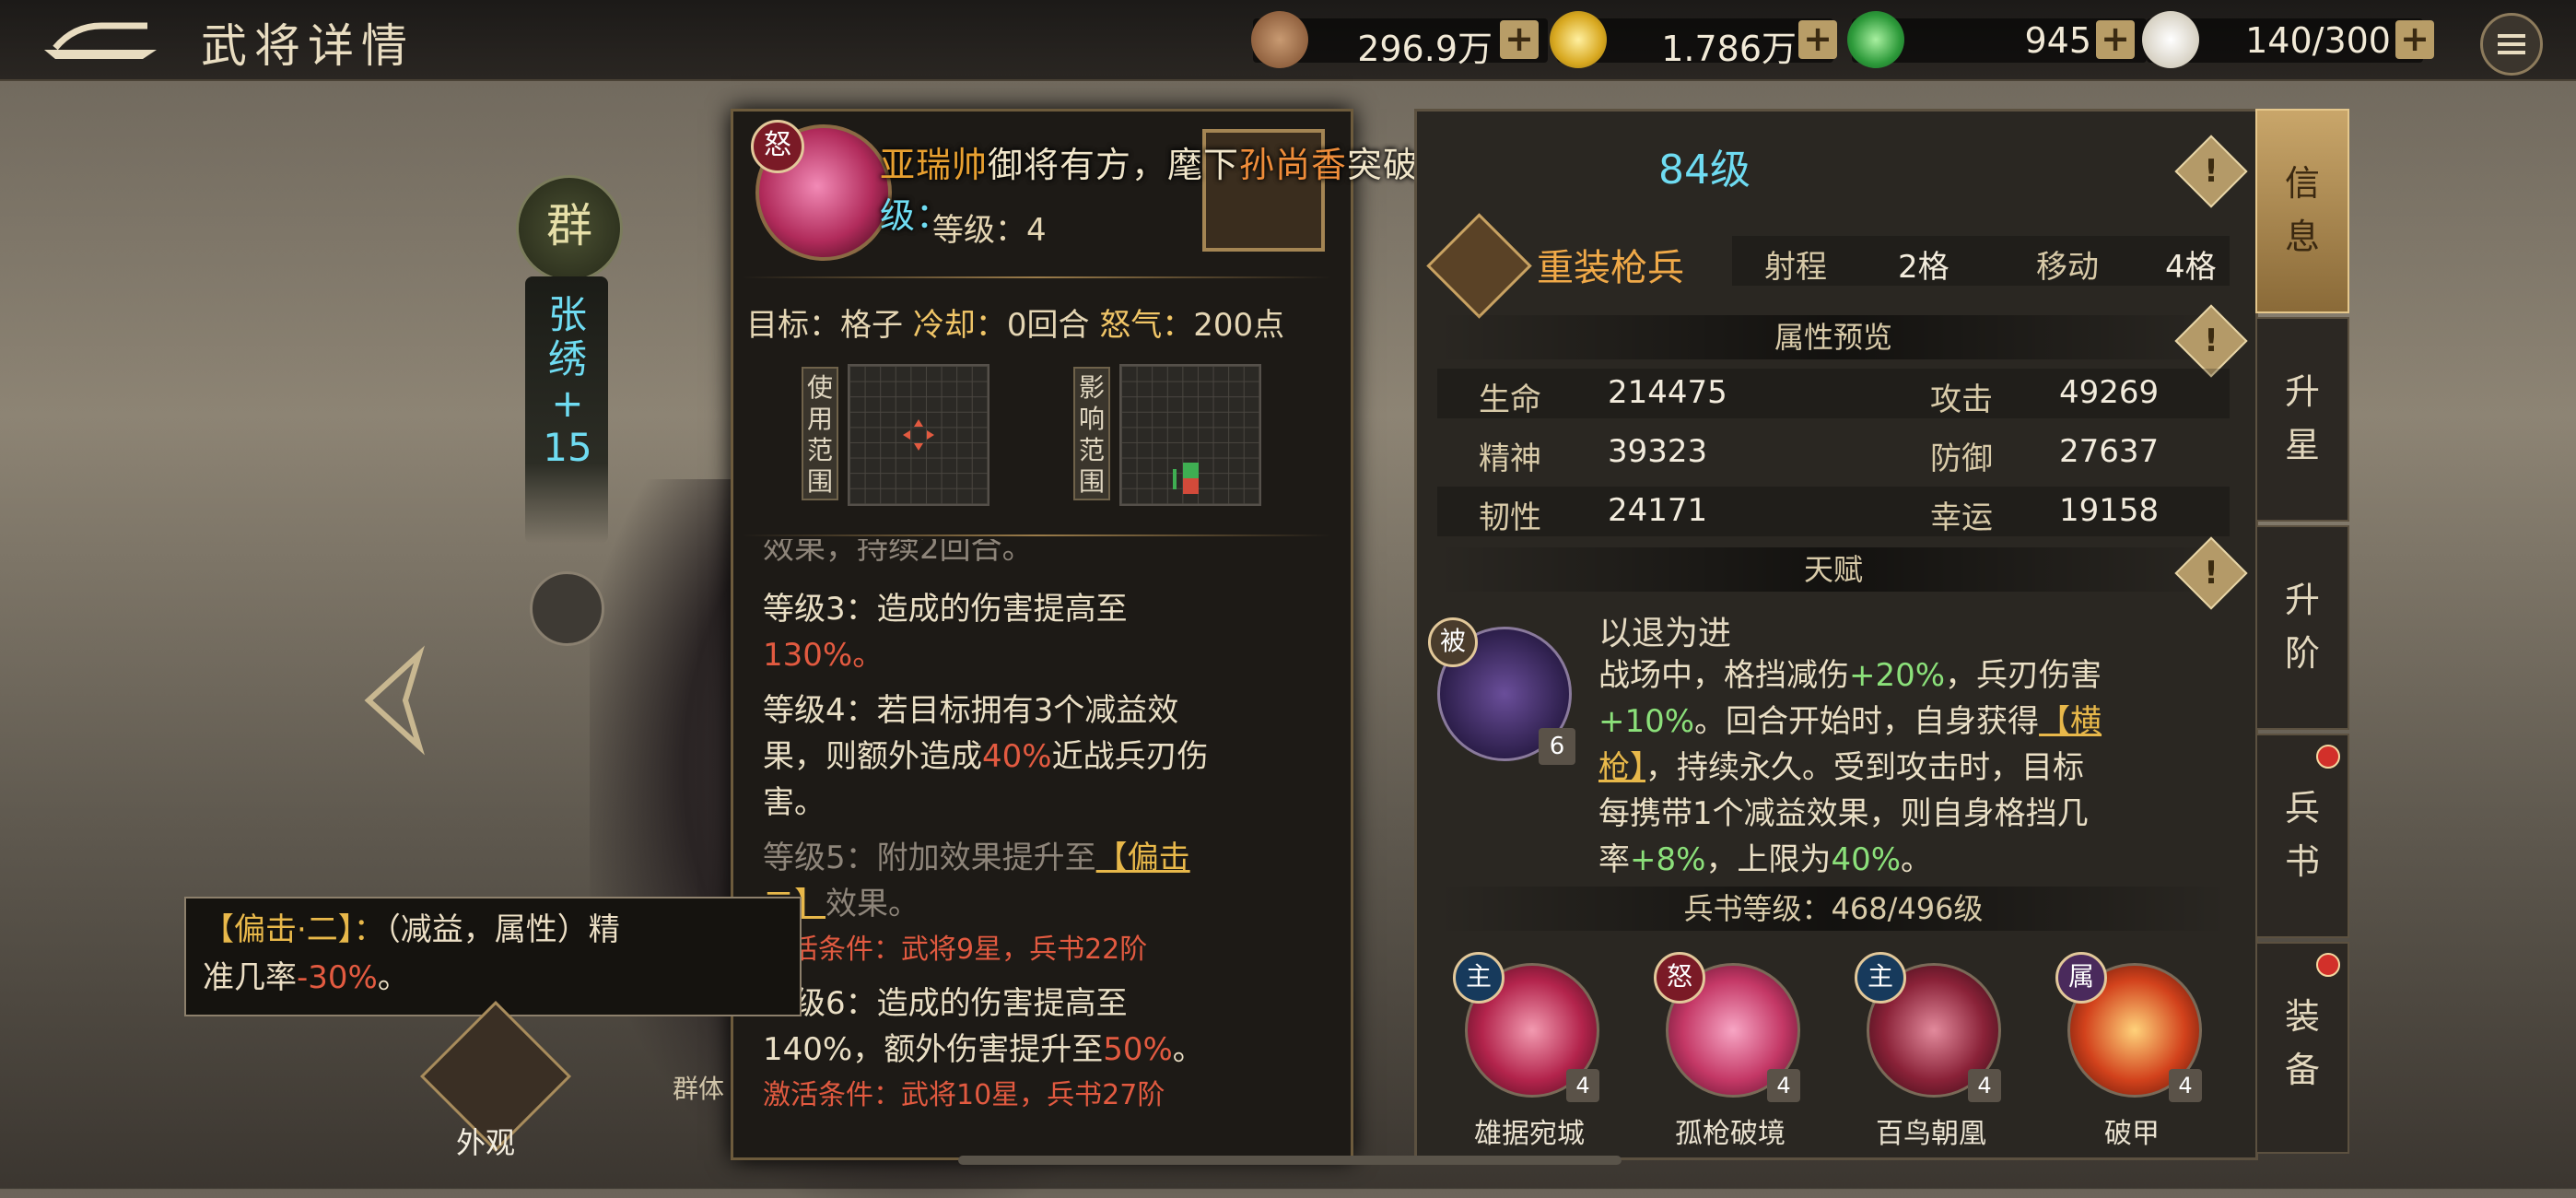  Describe the element at coordinates (1924, 268) in the screenshot. I see `range-value: 2格` at that location.